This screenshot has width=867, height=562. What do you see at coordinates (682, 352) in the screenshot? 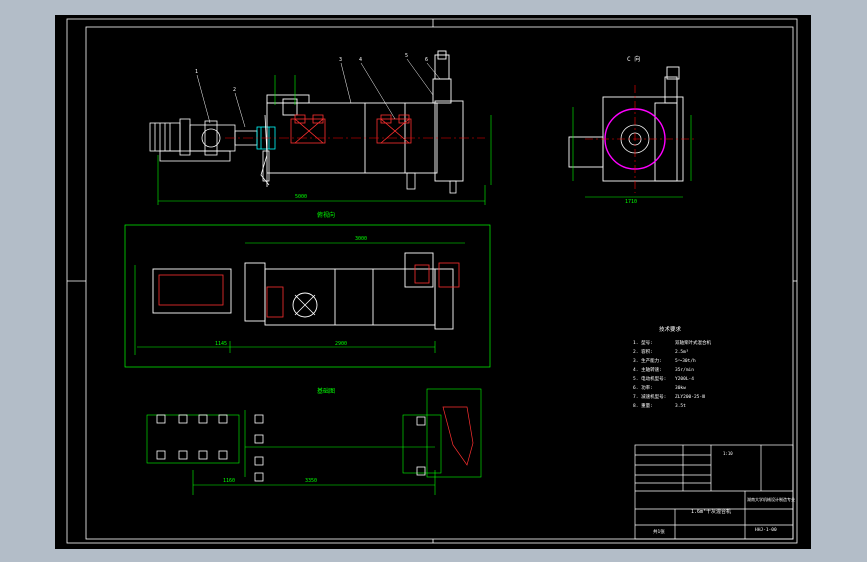
I see `svg-text: 2.5m³` at bounding box center [682, 352].